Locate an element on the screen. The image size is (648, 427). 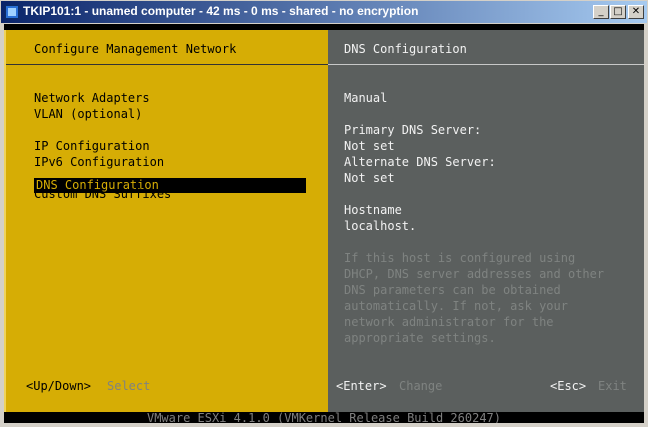
help-text-line: automatically. If not, ask your is located at coordinates (456, 306).